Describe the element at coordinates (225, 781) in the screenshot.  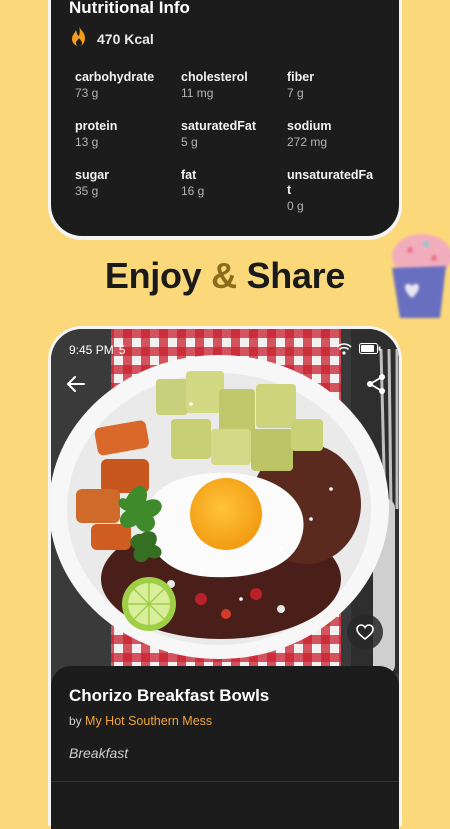
I see `divider` at that location.